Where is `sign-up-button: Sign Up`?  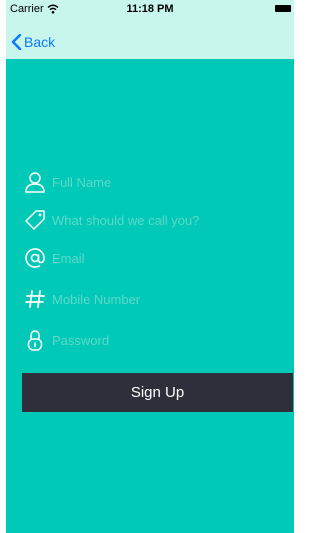 sign-up-button: Sign Up is located at coordinates (157, 392).